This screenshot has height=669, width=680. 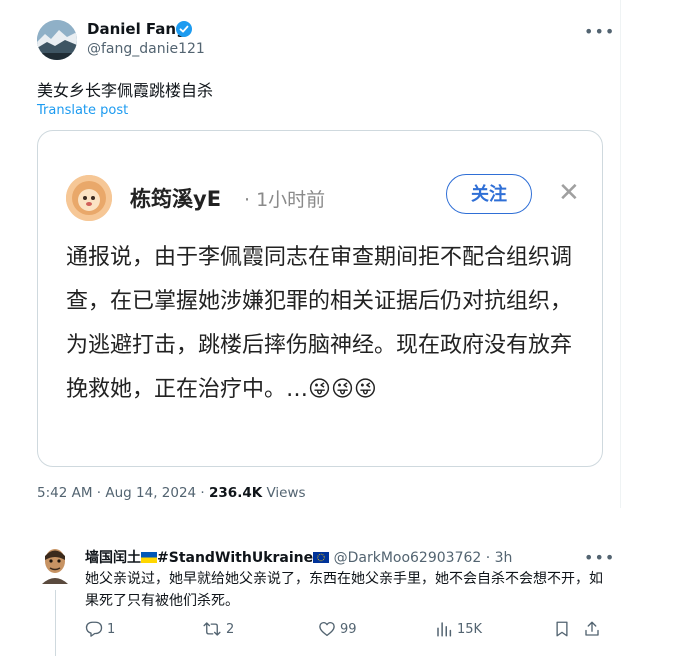 I want to click on tweet-meta: 5:42 AM · Aug 14, 2024 · 236.4K Views, so click(x=171, y=493).